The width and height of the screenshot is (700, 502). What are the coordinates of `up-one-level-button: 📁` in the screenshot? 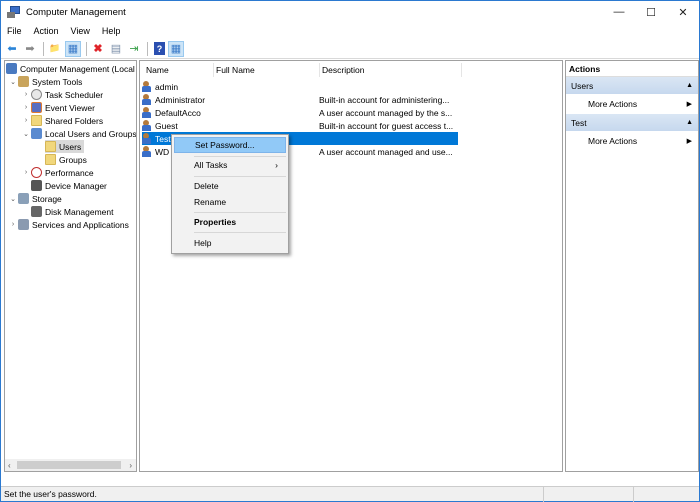 It's located at (55, 49).